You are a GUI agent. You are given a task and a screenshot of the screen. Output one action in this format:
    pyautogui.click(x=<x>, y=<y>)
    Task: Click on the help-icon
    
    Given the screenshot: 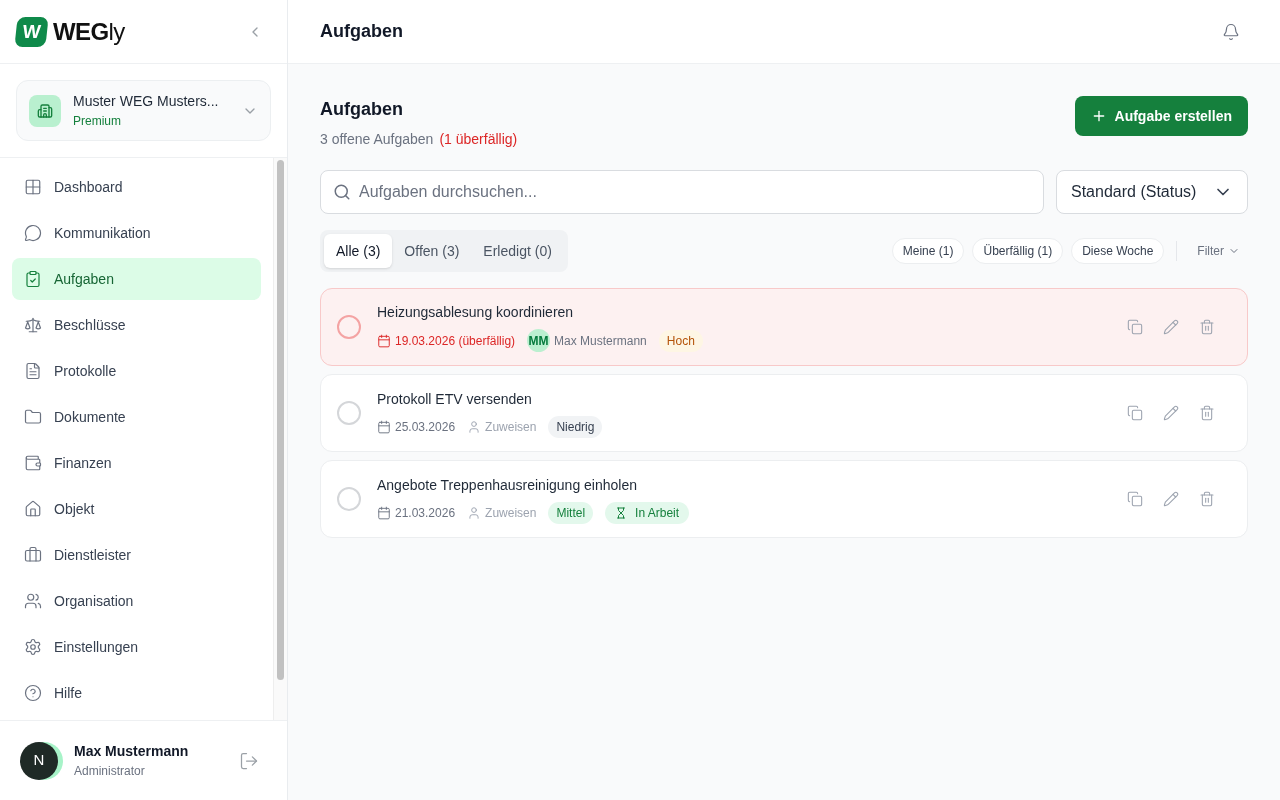 What is the action you would take?
    pyautogui.click(x=33, y=693)
    